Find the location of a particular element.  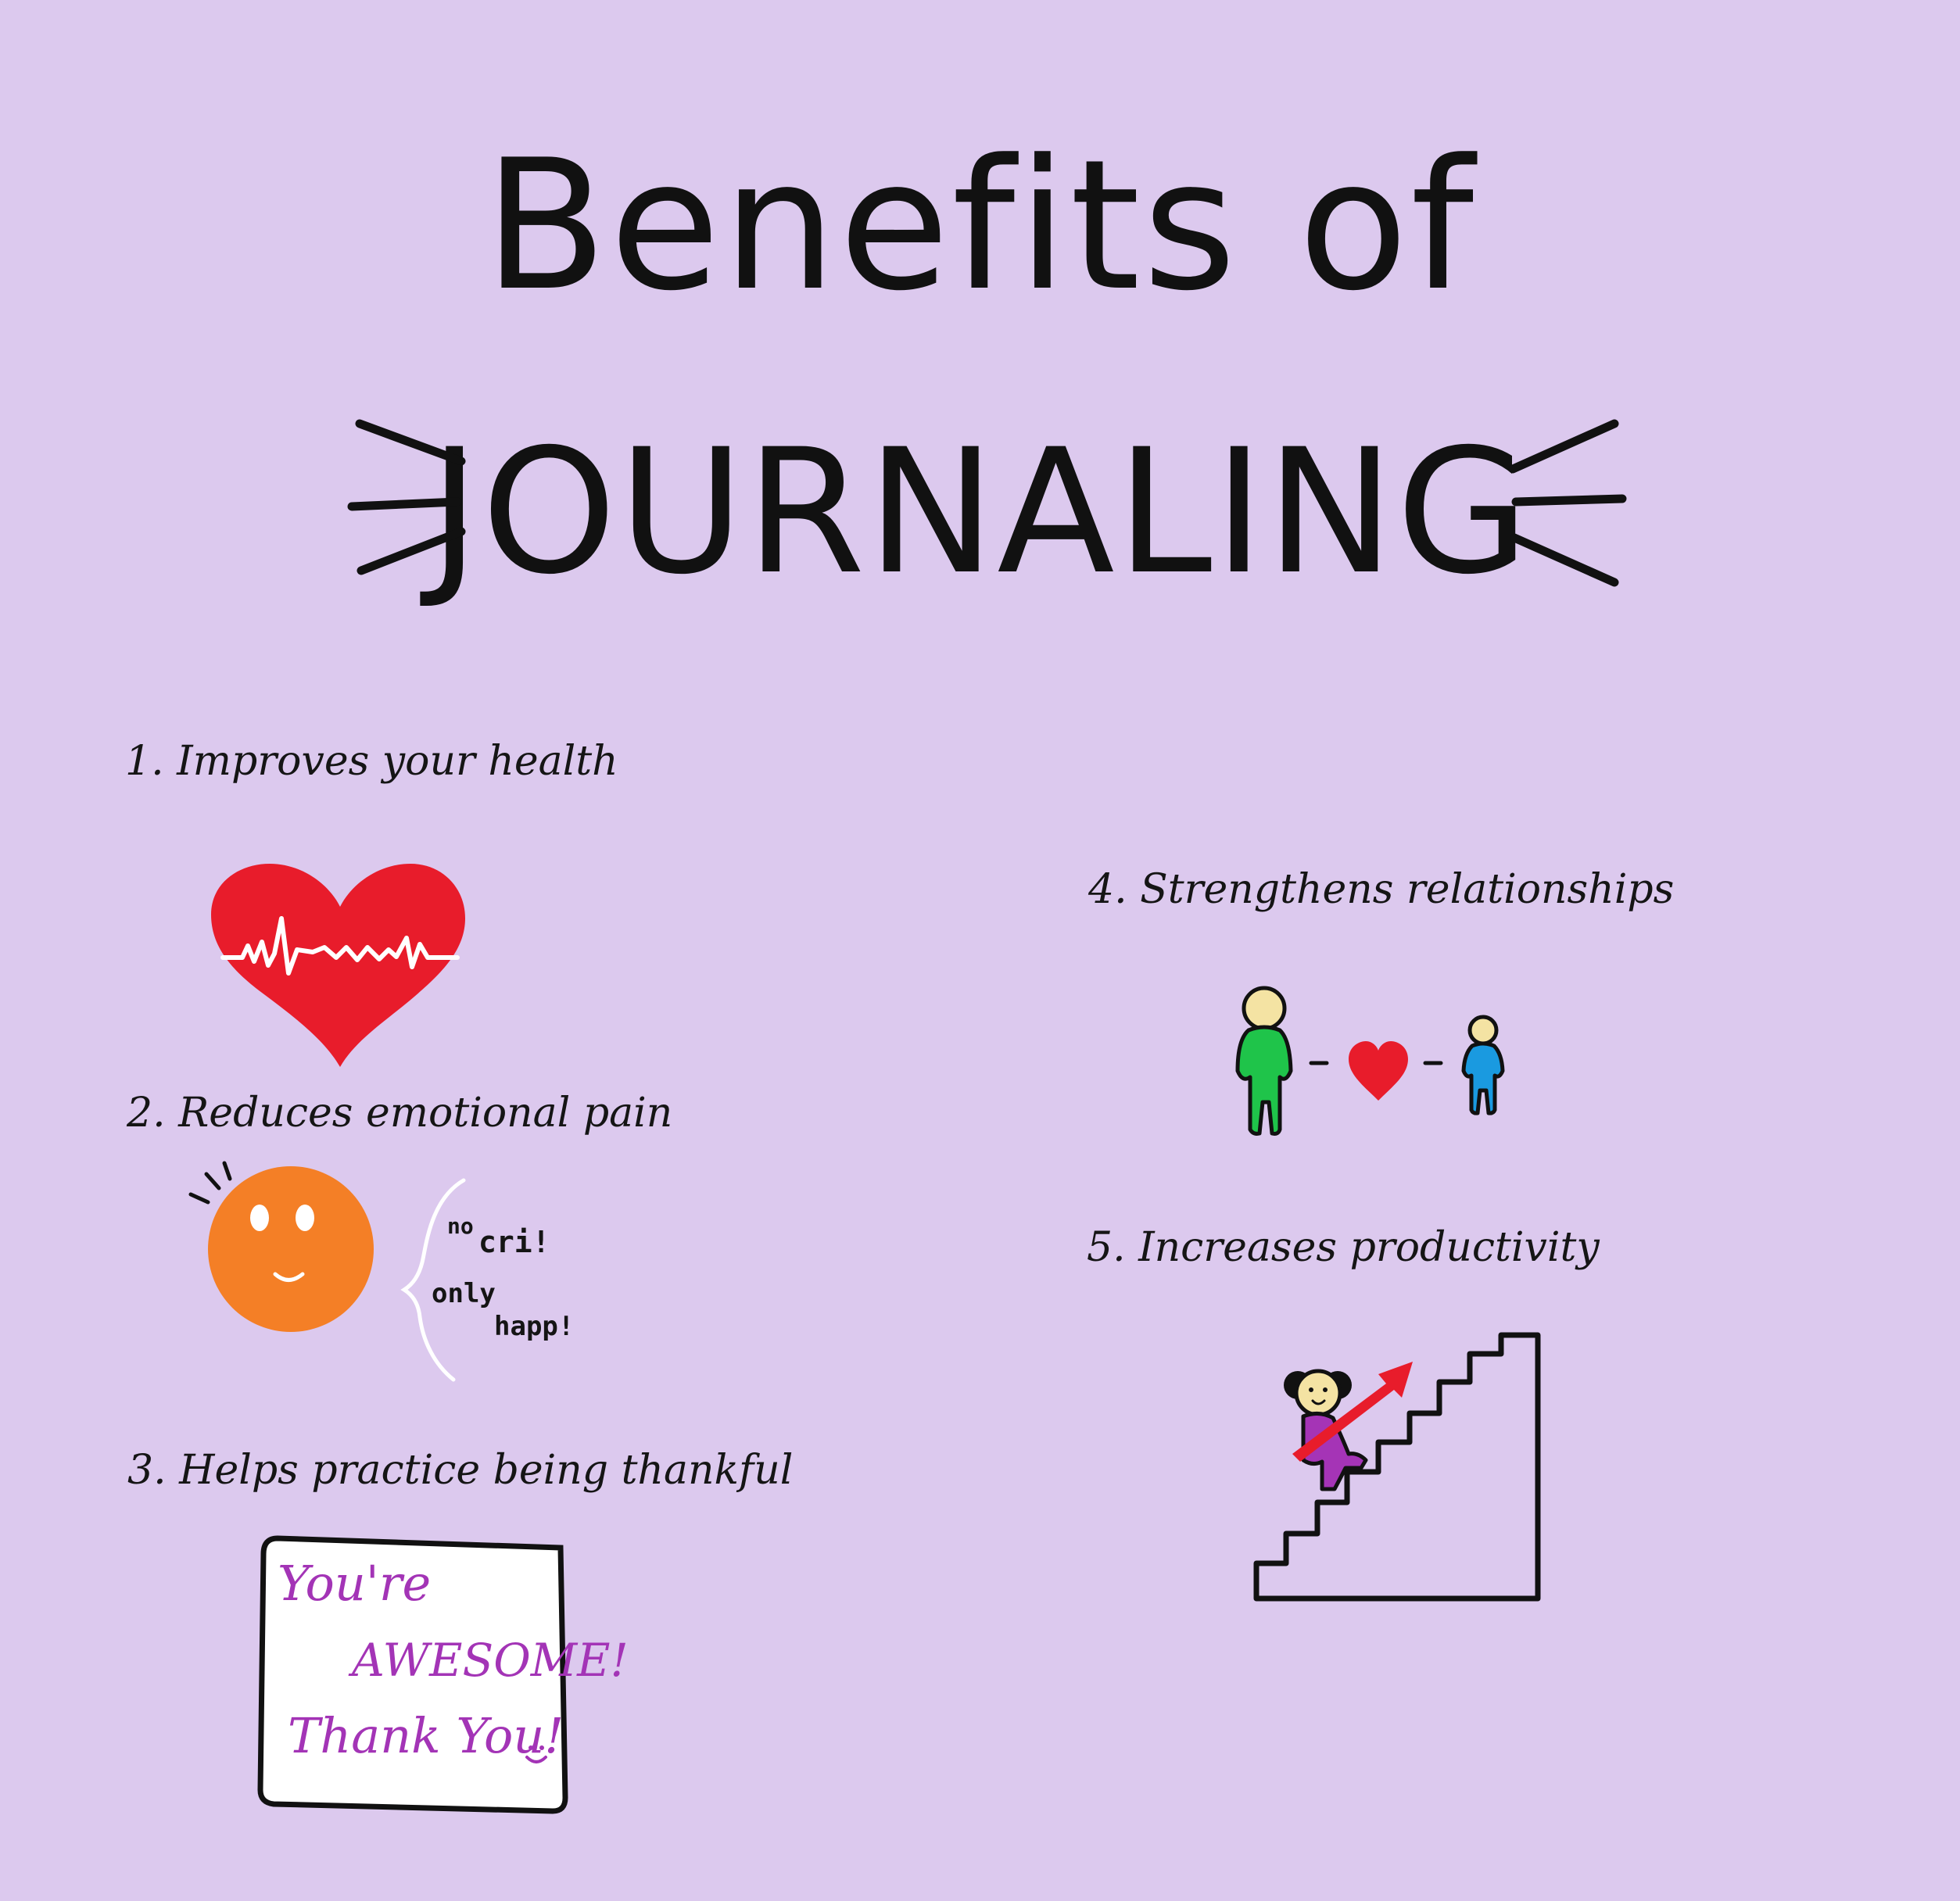

benefit-3-label: 3. Helps practice being thankful is located at coordinates (460, 1470).